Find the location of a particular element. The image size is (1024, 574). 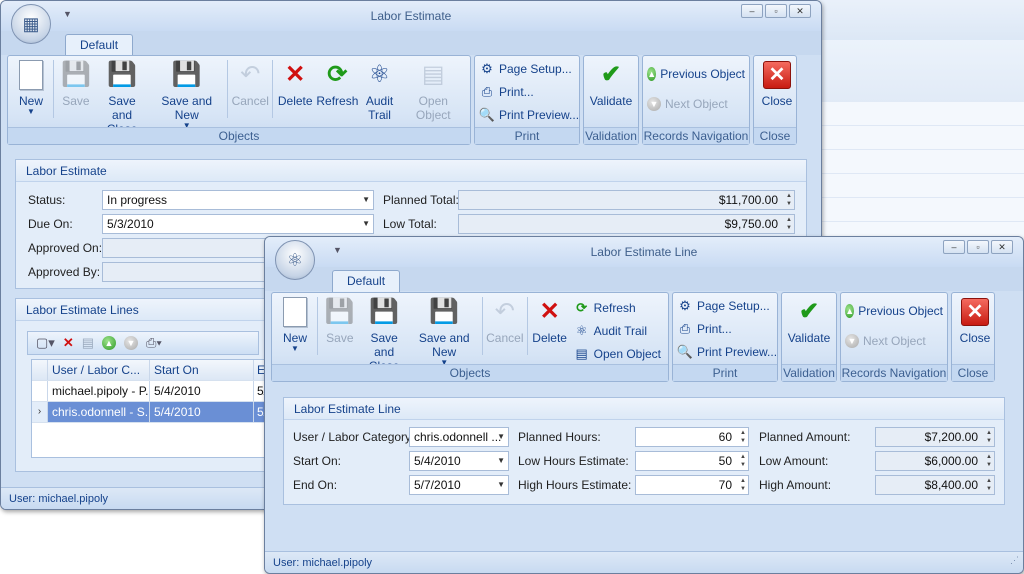

status-text: User: michael.pipoly is located at coordinates (323, 563).